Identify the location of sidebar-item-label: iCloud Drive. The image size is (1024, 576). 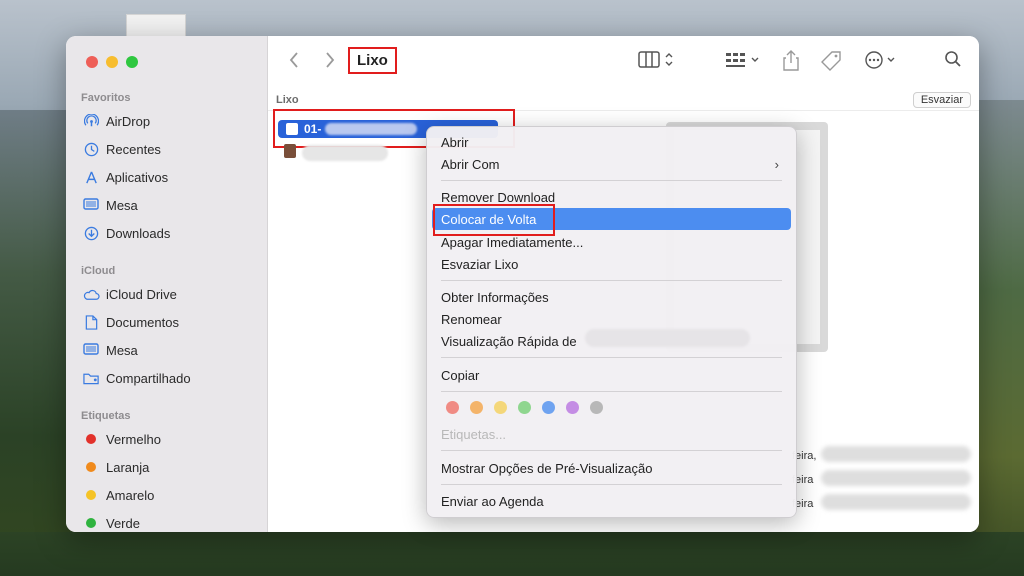
(141, 294).